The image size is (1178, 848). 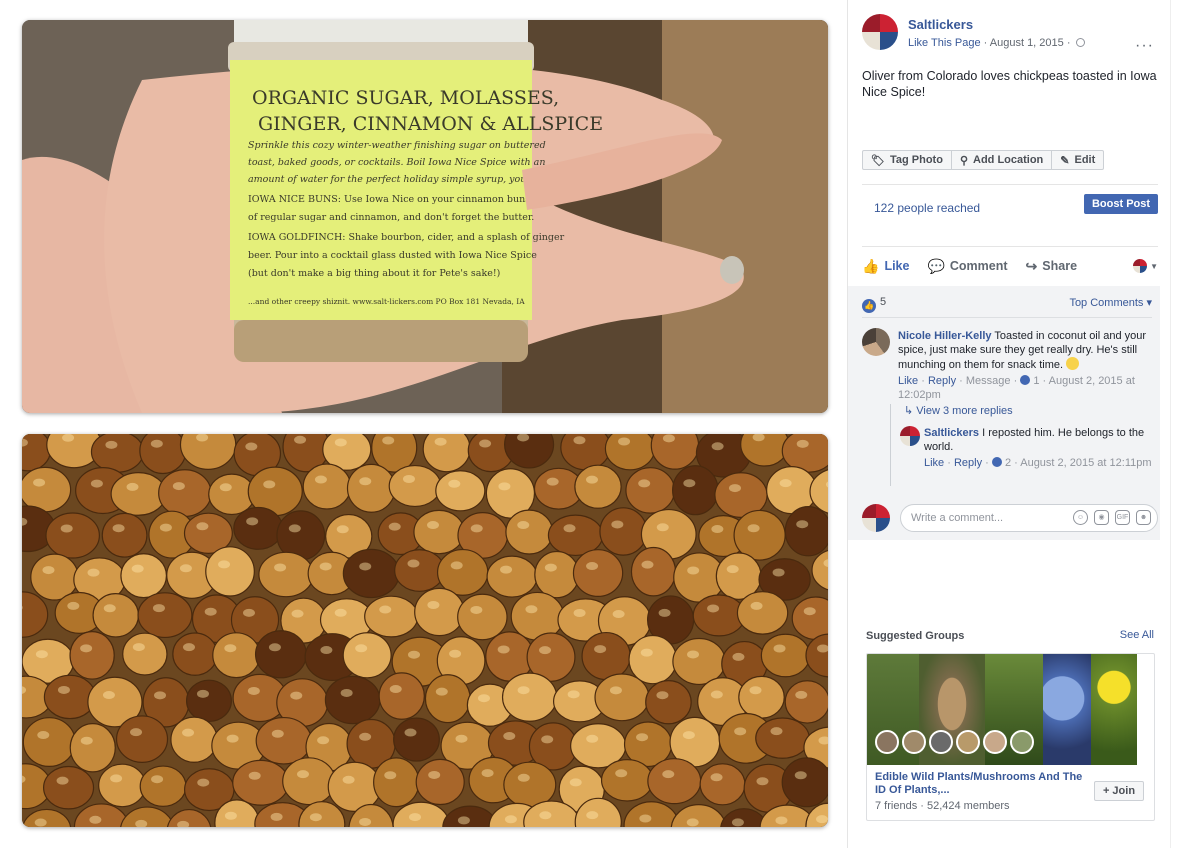 I want to click on like-label: Like, so click(x=897, y=266).